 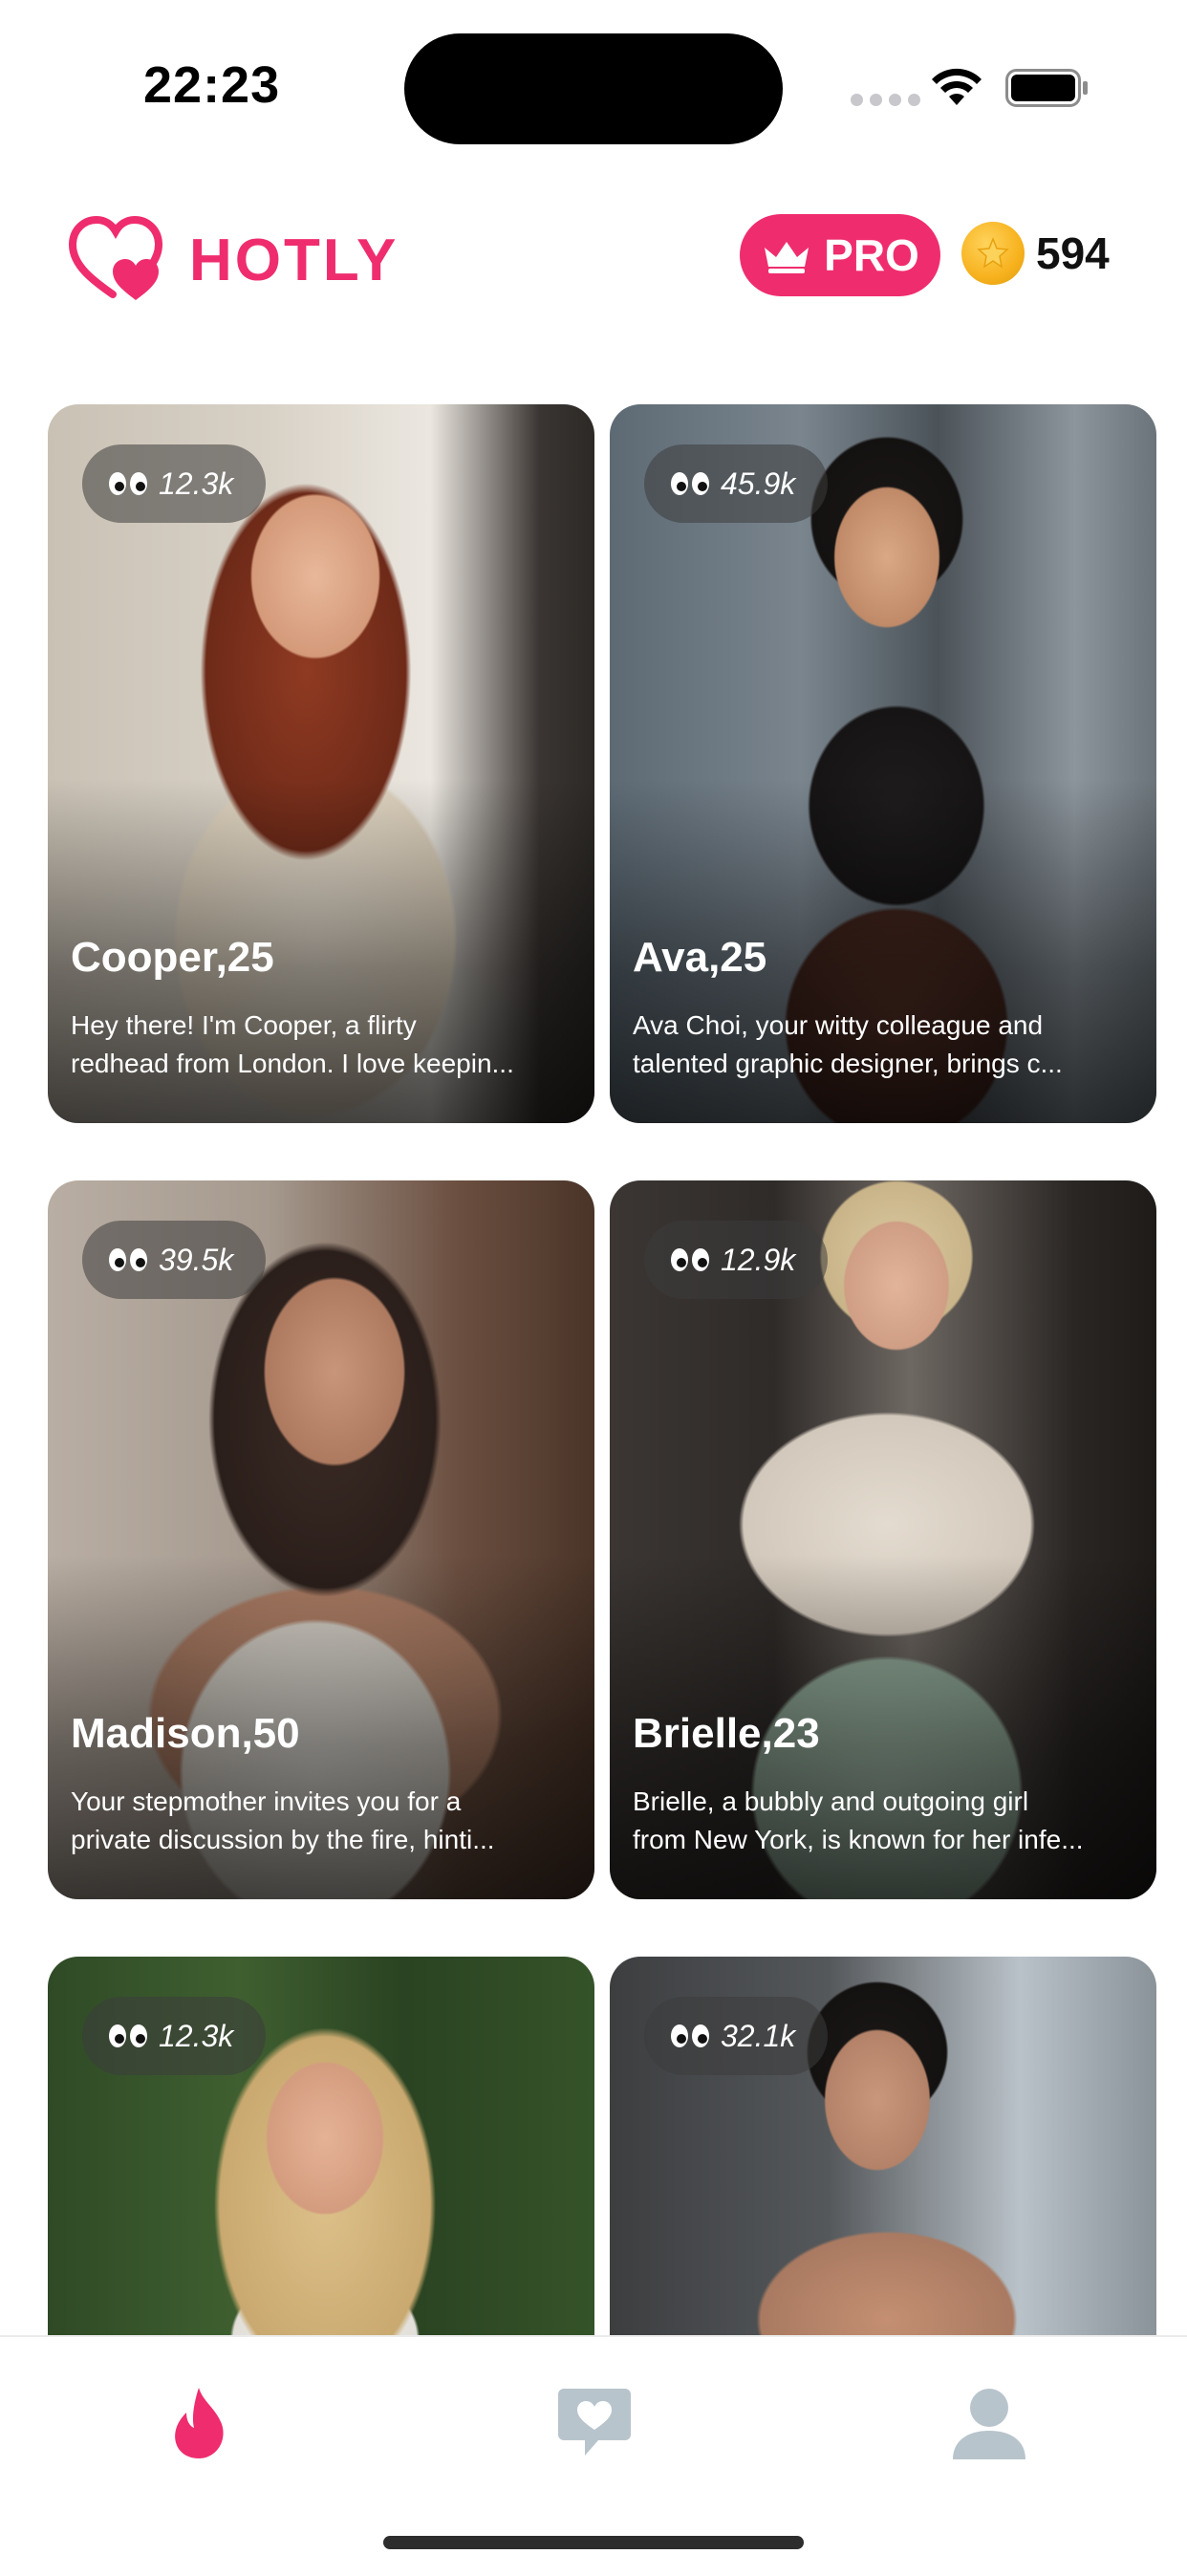 I want to click on app-name: HOTLY, so click(x=294, y=260).